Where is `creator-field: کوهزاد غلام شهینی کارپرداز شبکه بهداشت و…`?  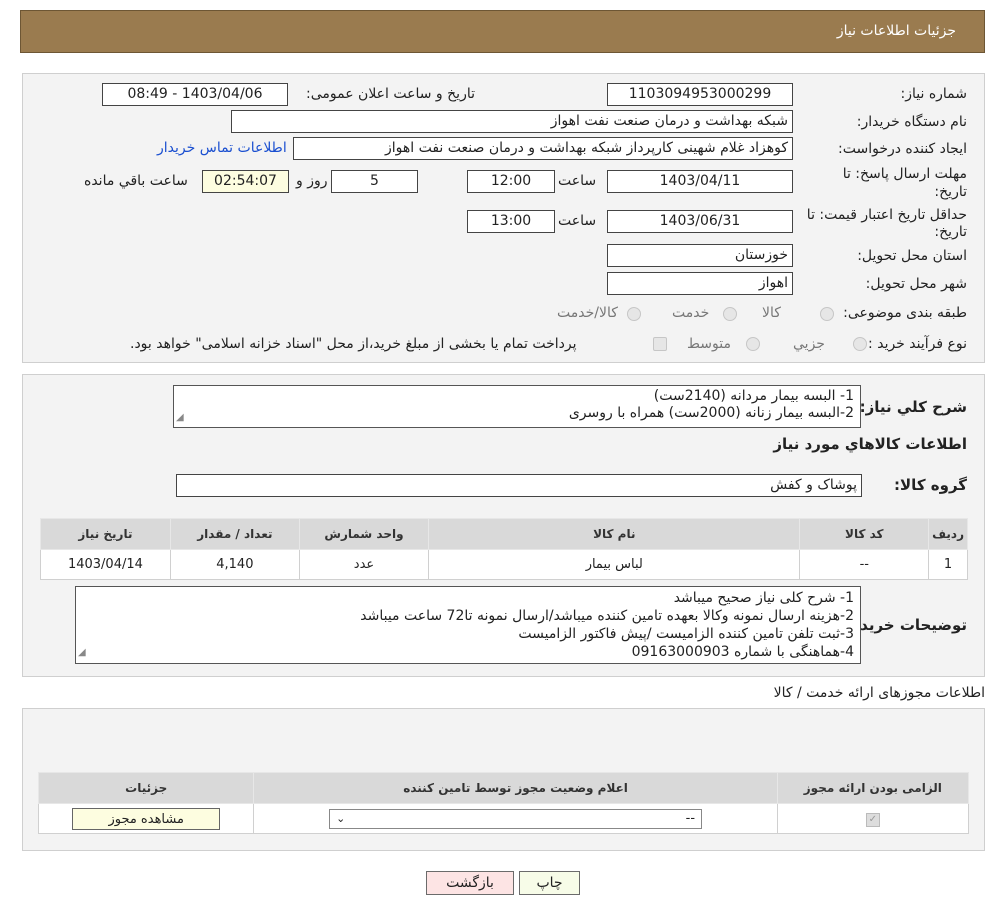 creator-field: کوهزاد غلام شهینی کارپرداز شبکه بهداشت و… is located at coordinates (543, 148).